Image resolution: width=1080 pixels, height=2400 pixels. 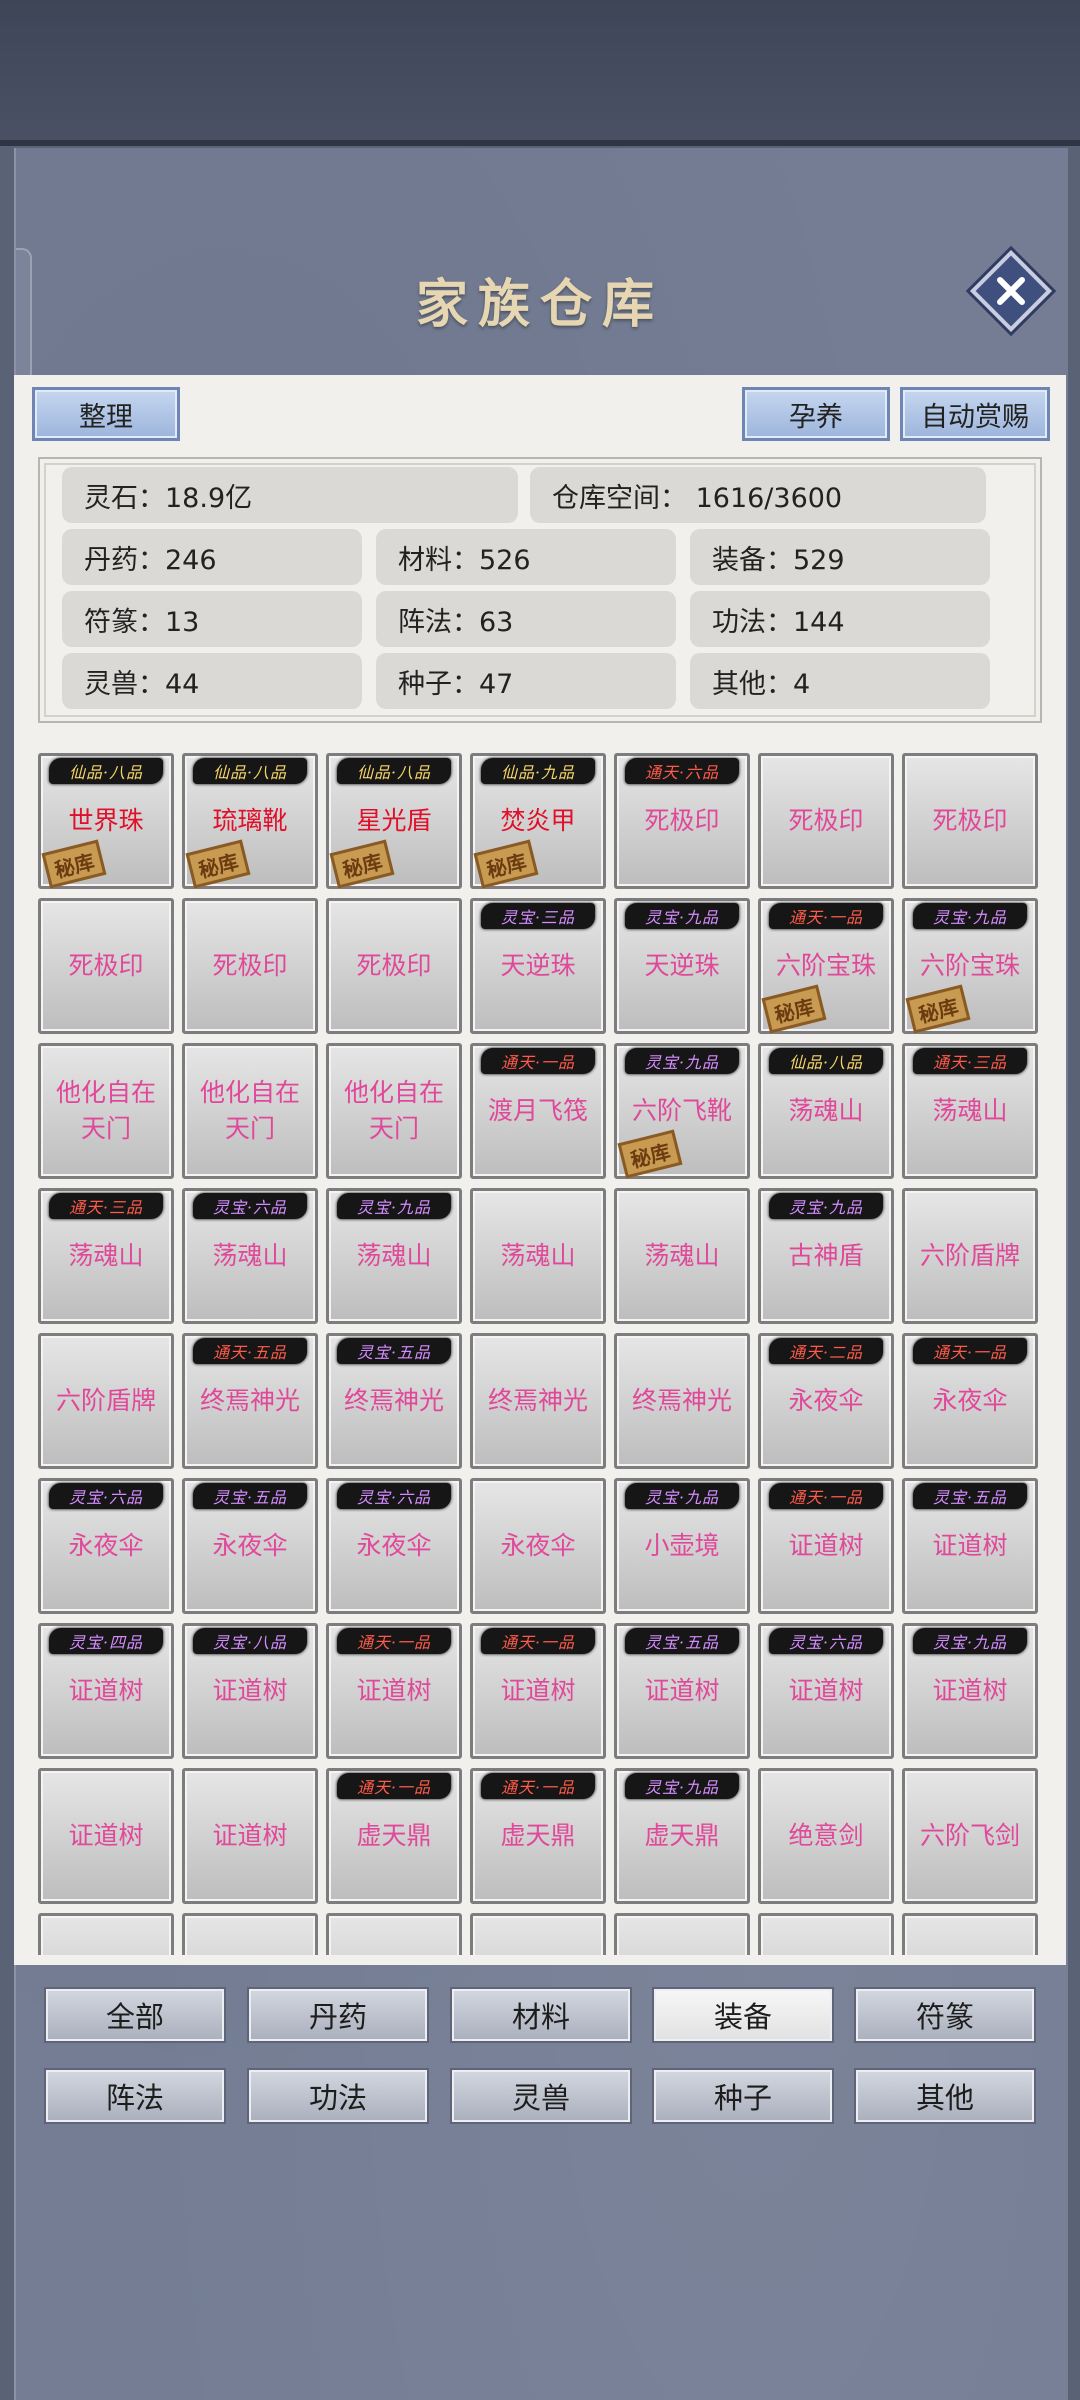 I want to click on item-slot: 天逆珠 灵宝·三品, so click(x=538, y=966).